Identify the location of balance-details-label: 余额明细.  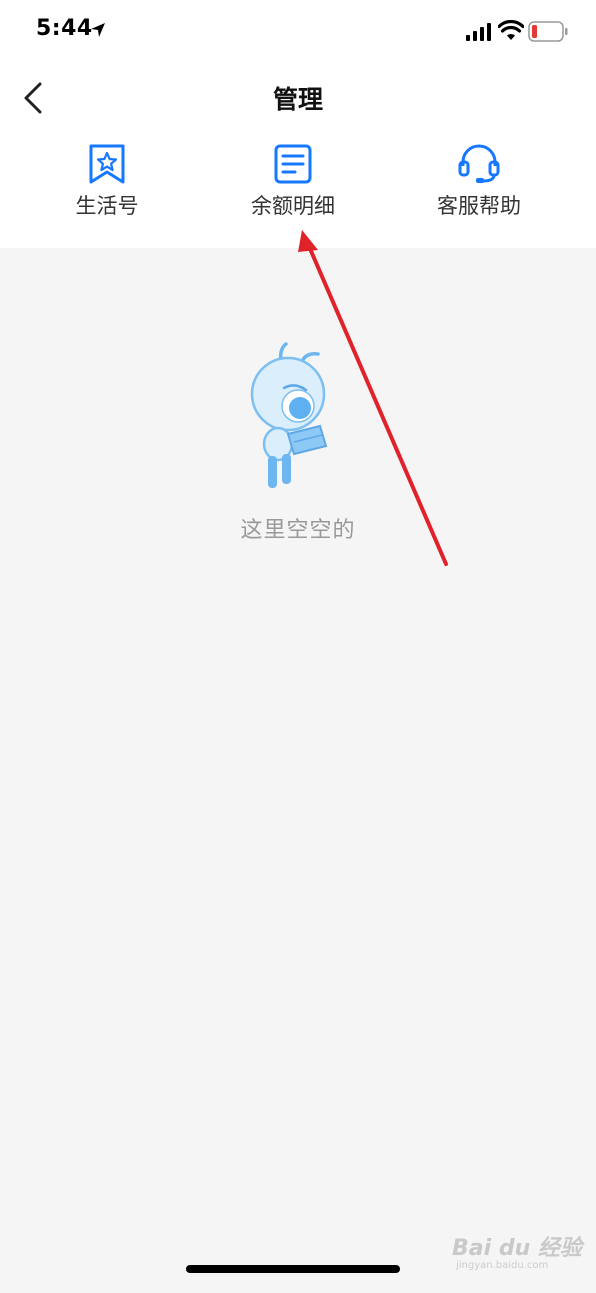
(293, 206).